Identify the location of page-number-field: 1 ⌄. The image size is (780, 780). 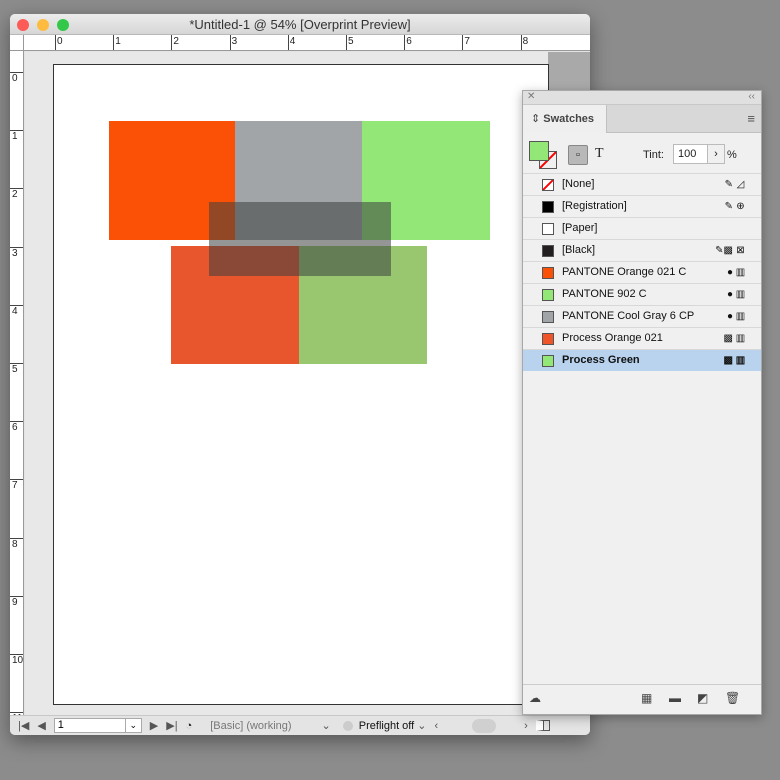
(97, 725).